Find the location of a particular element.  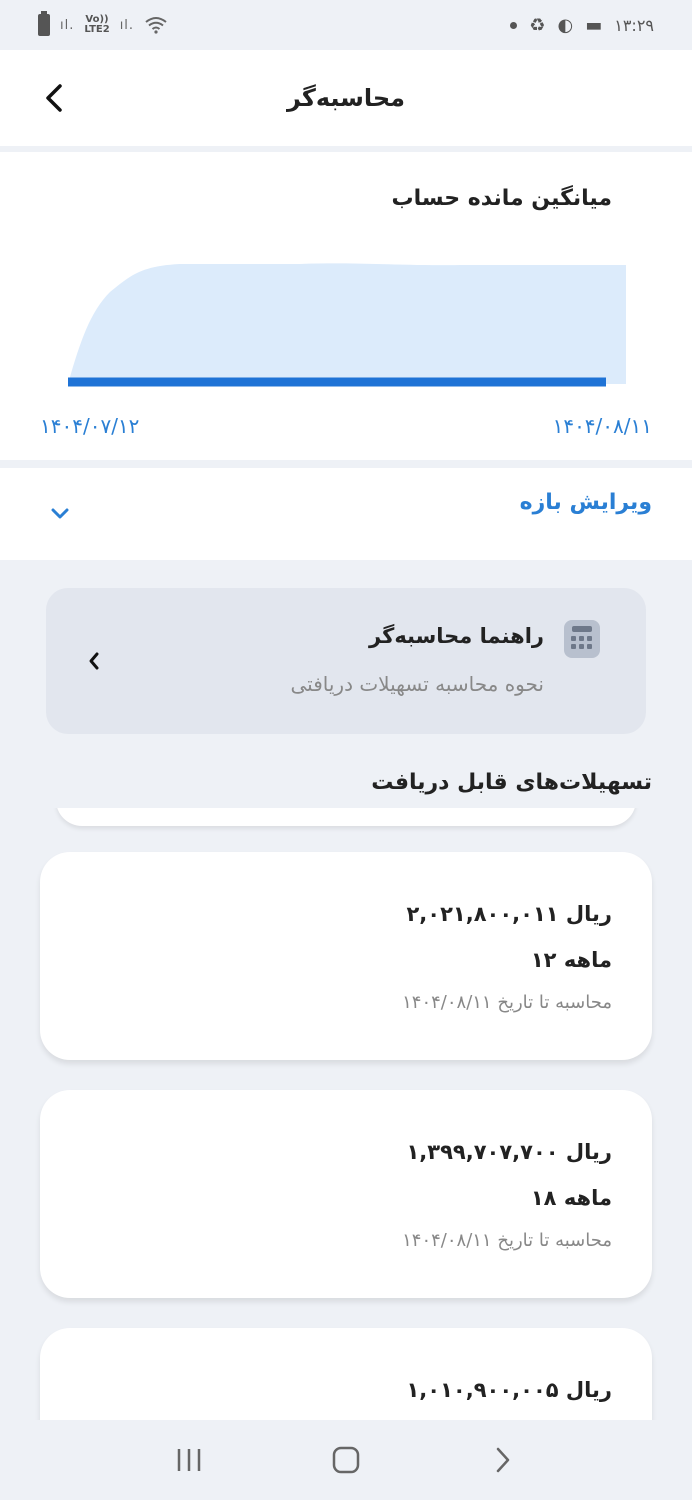

signal-icon-2: ıl. is located at coordinates (127, 25).